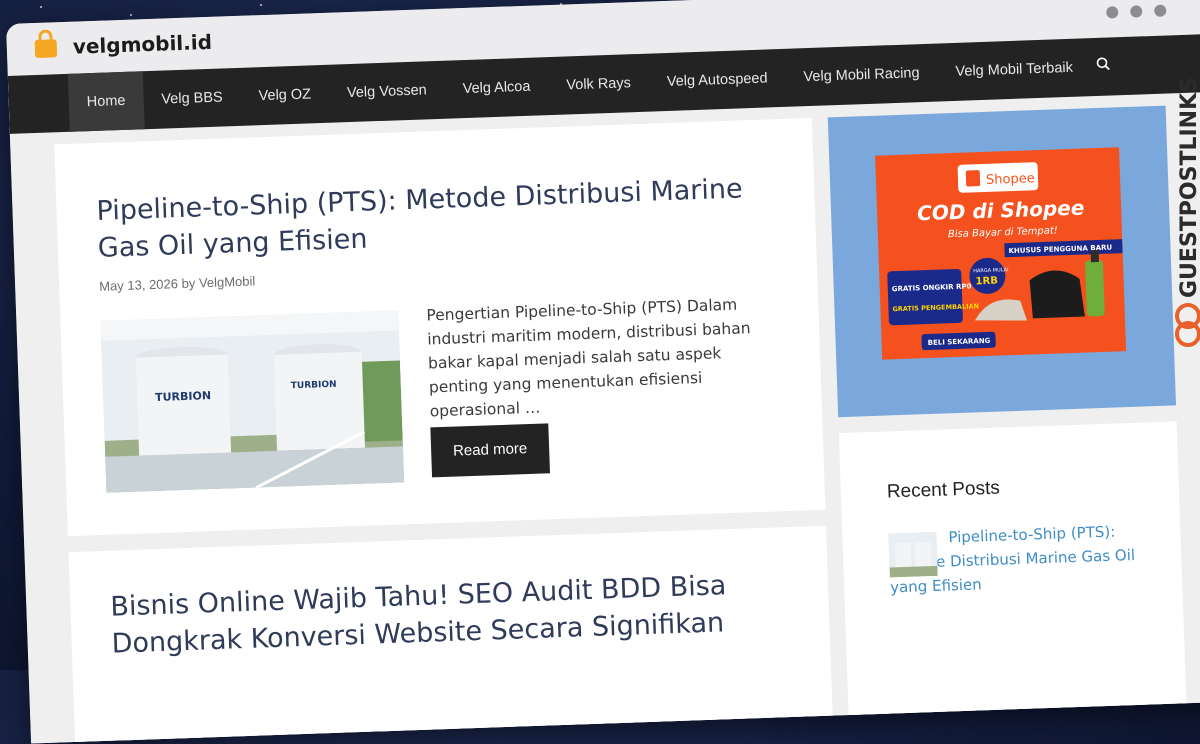 Image resolution: width=1200 pixels, height=744 pixels. I want to click on nav-item-velg-bbs: Velg BBS, so click(191, 98).